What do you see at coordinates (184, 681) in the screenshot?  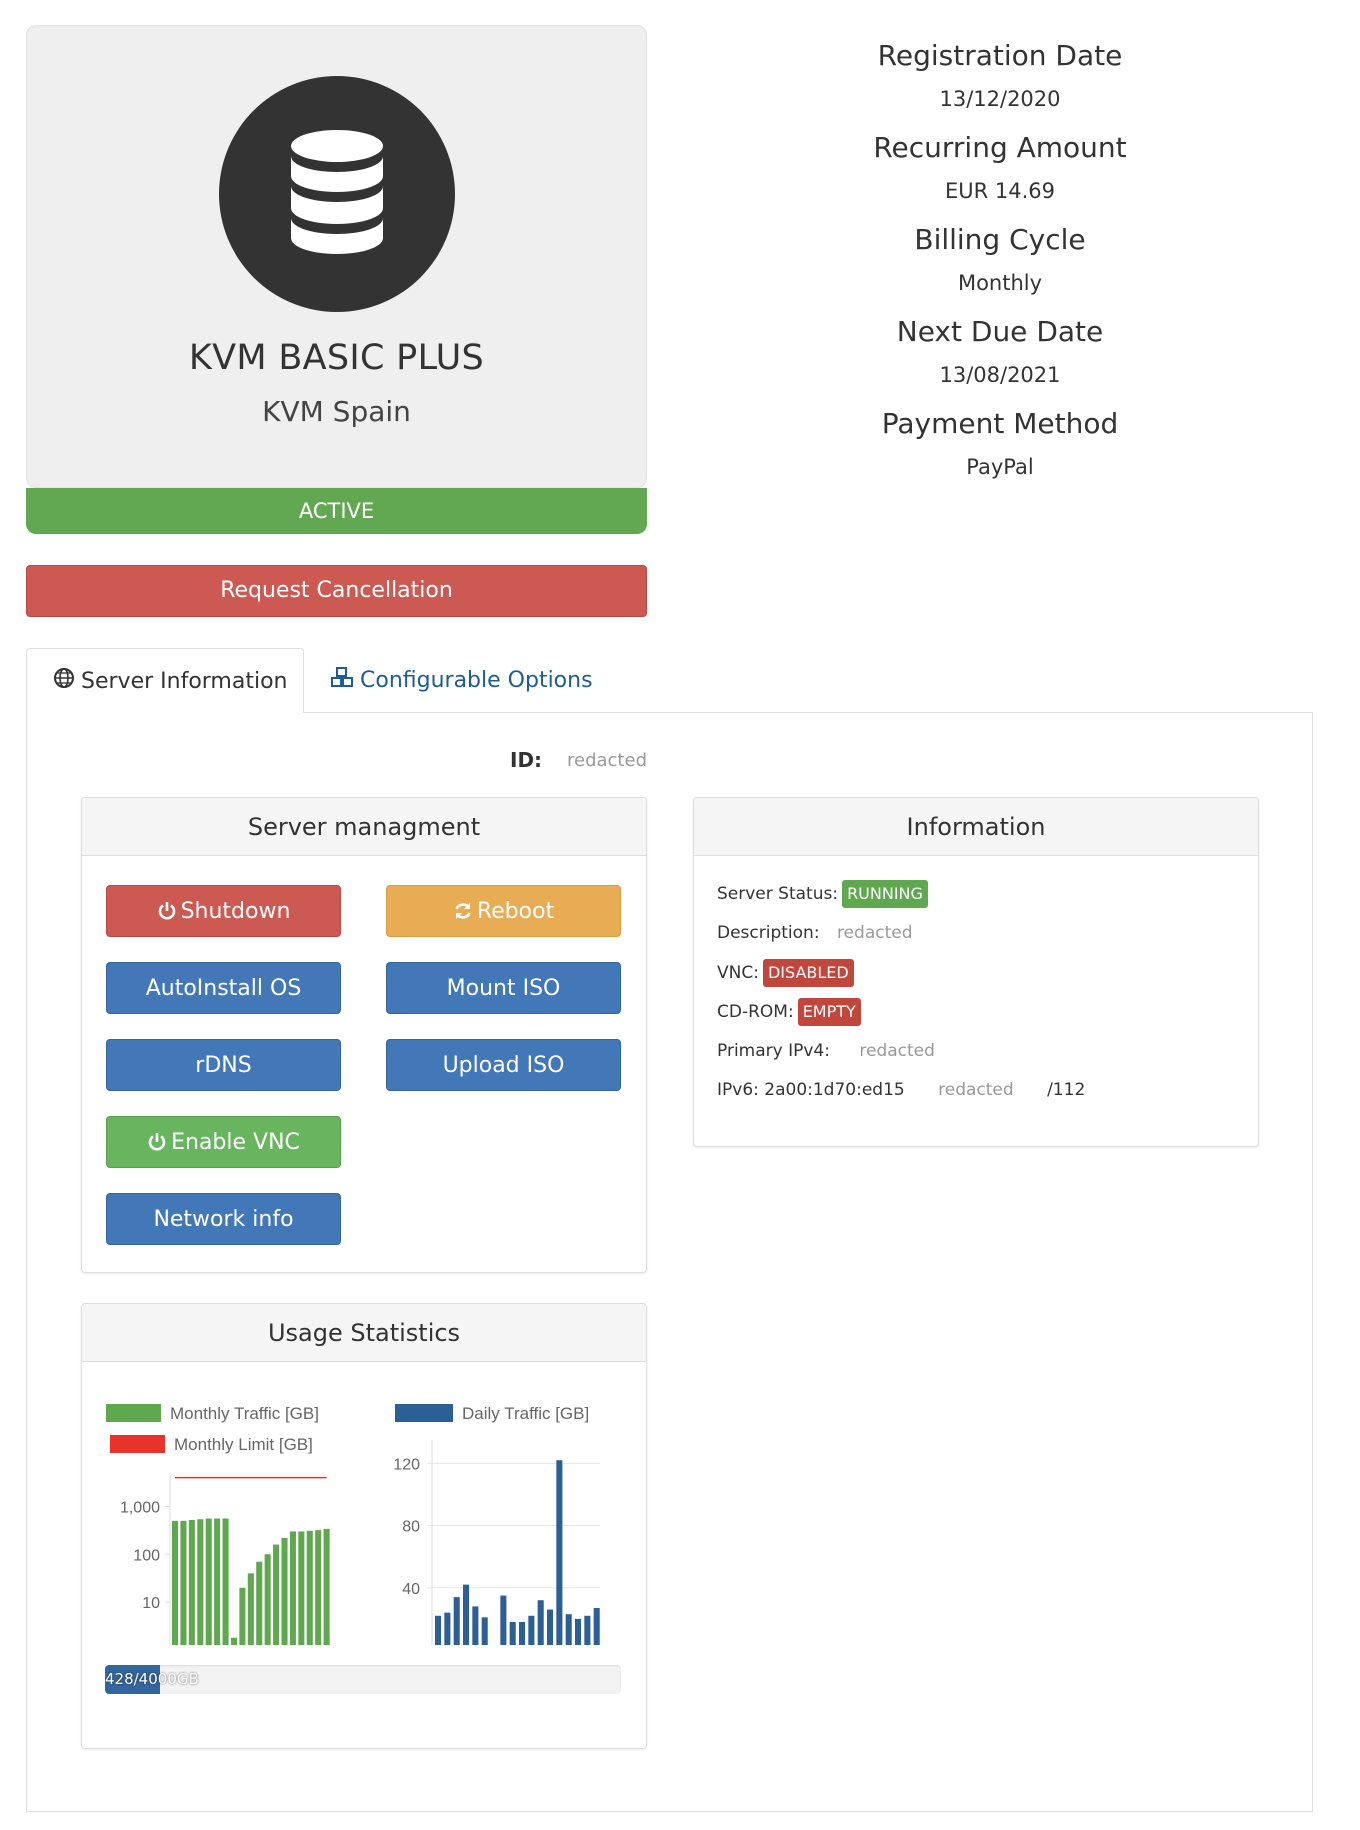 I see `tab-server-information-label: Server Information` at bounding box center [184, 681].